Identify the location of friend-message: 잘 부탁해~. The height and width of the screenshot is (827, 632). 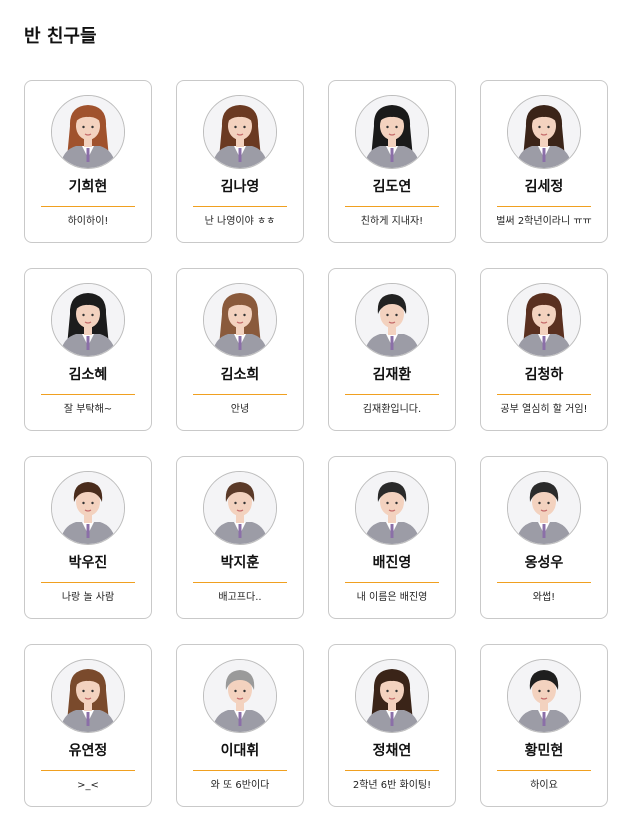
(88, 409).